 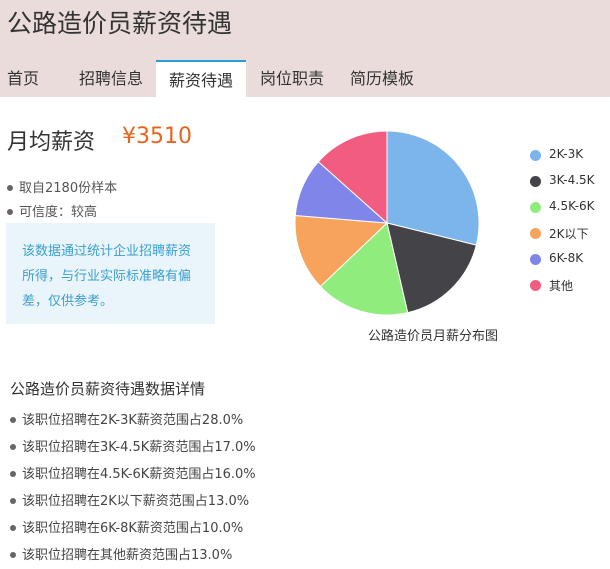 I want to click on page-title: 公路造价员薪资待遇, so click(x=120, y=23).